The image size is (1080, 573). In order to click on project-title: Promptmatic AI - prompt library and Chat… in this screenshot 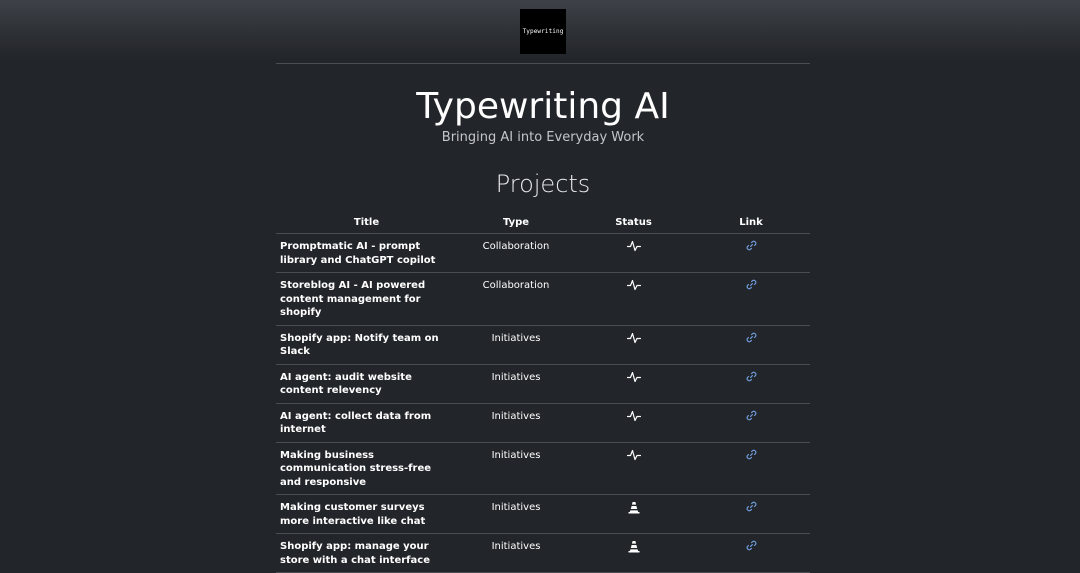, I will do `click(366, 253)`.